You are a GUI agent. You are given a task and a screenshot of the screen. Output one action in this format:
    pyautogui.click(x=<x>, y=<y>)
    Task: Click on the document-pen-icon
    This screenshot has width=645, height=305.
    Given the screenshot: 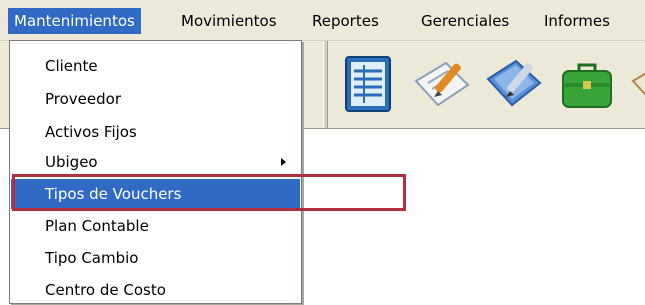 What is the action you would take?
    pyautogui.click(x=442, y=84)
    